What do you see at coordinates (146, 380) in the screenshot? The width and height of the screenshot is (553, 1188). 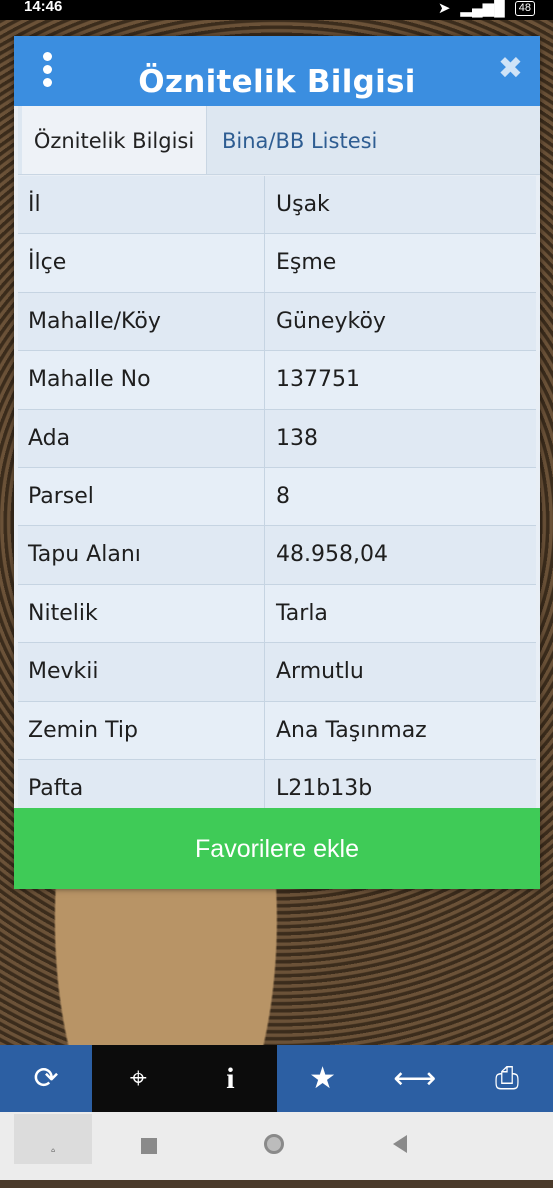 I see `row-label: Mahalle No` at bounding box center [146, 380].